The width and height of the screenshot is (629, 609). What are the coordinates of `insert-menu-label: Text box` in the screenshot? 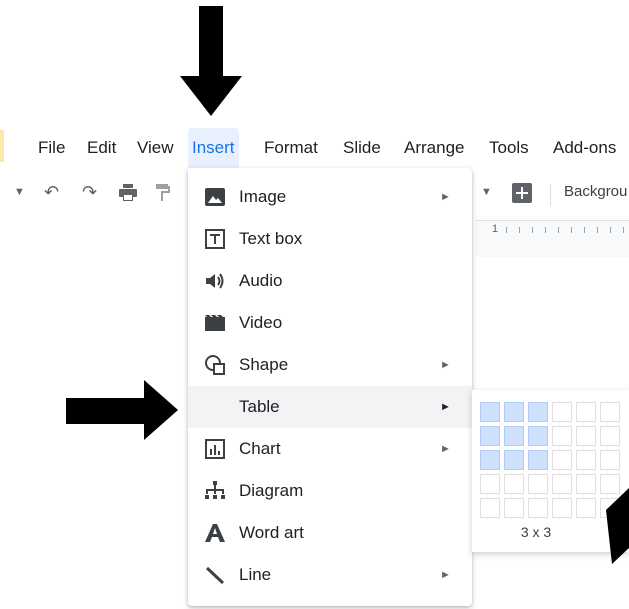 It's located at (271, 238).